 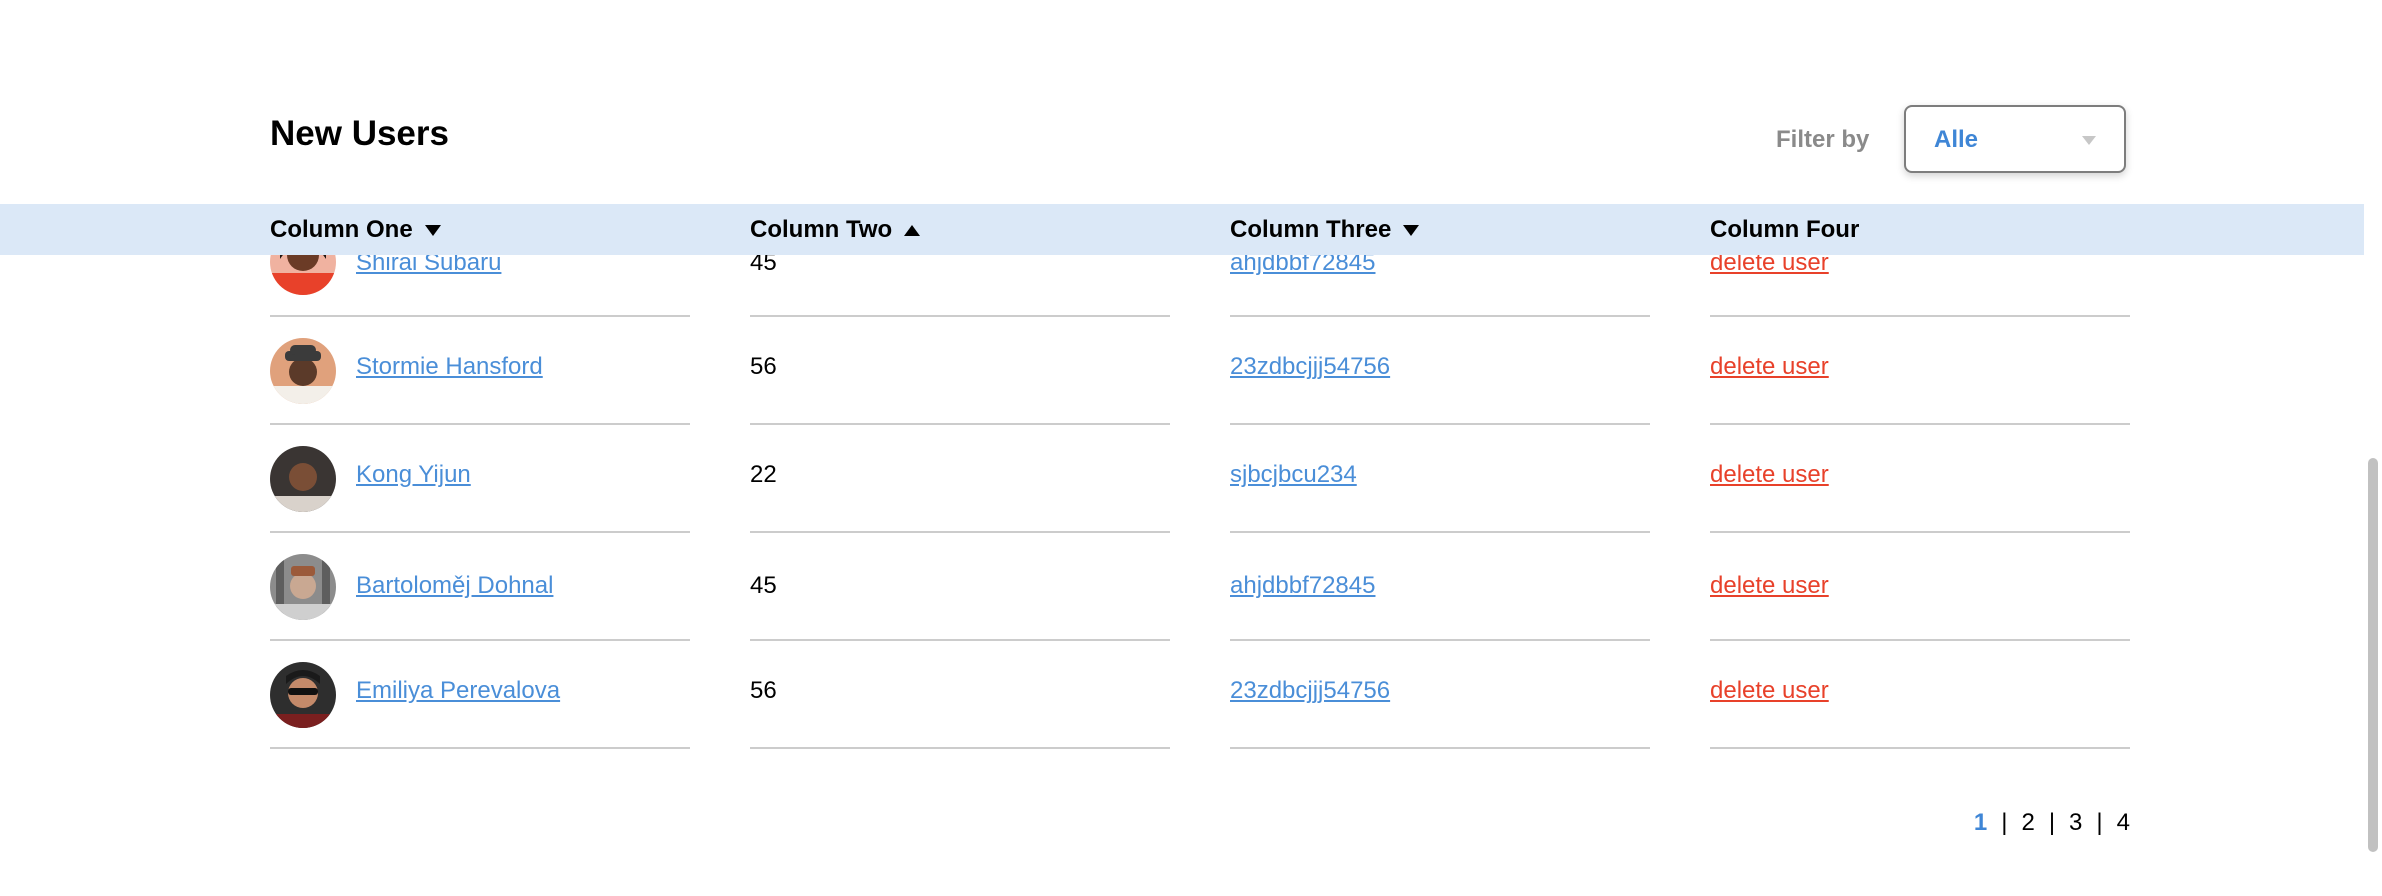 I want to click on table-row: Kong Yijun 22 sjbcjbcu234 delete user, so click(x=1191, y=479).